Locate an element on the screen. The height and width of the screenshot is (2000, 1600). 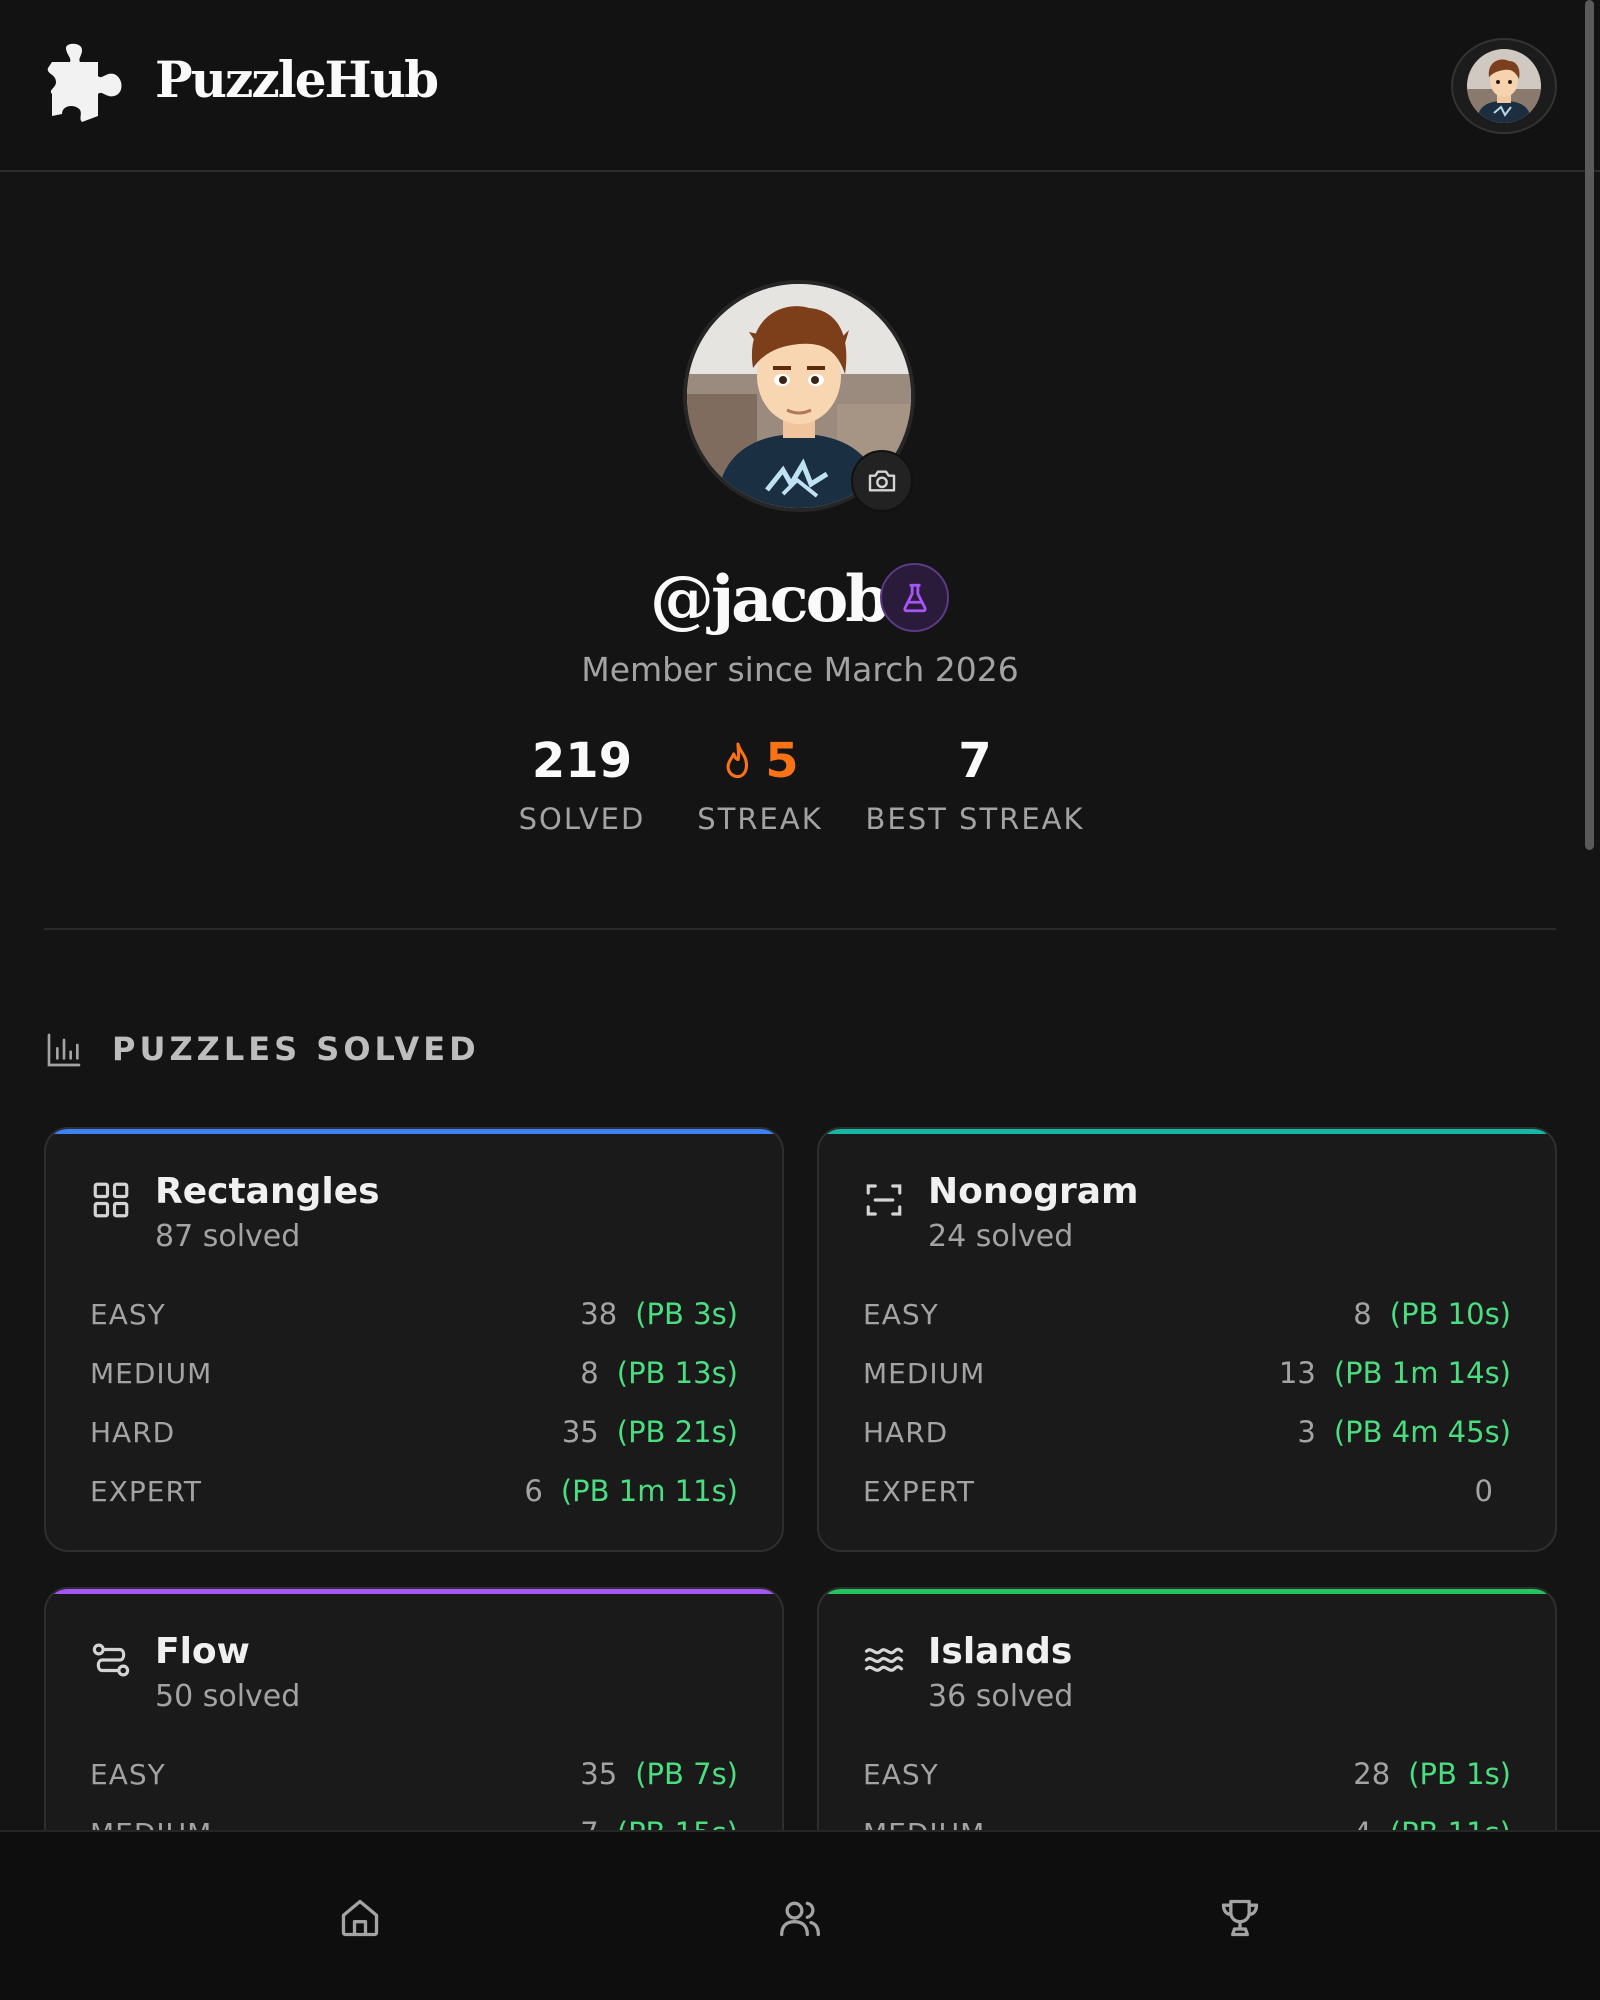
trophy-icon is located at coordinates (1240, 1918).